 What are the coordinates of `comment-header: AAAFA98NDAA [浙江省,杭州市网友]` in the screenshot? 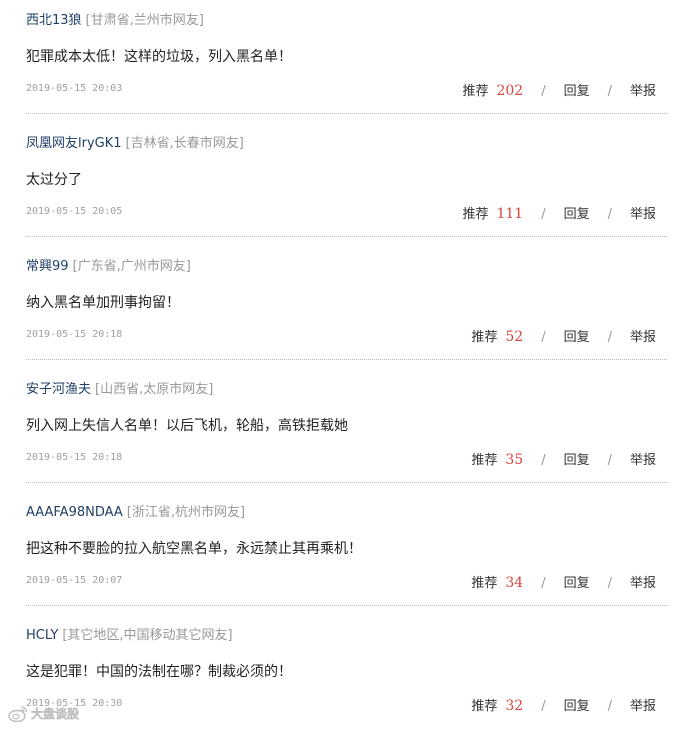 It's located at (135, 510).